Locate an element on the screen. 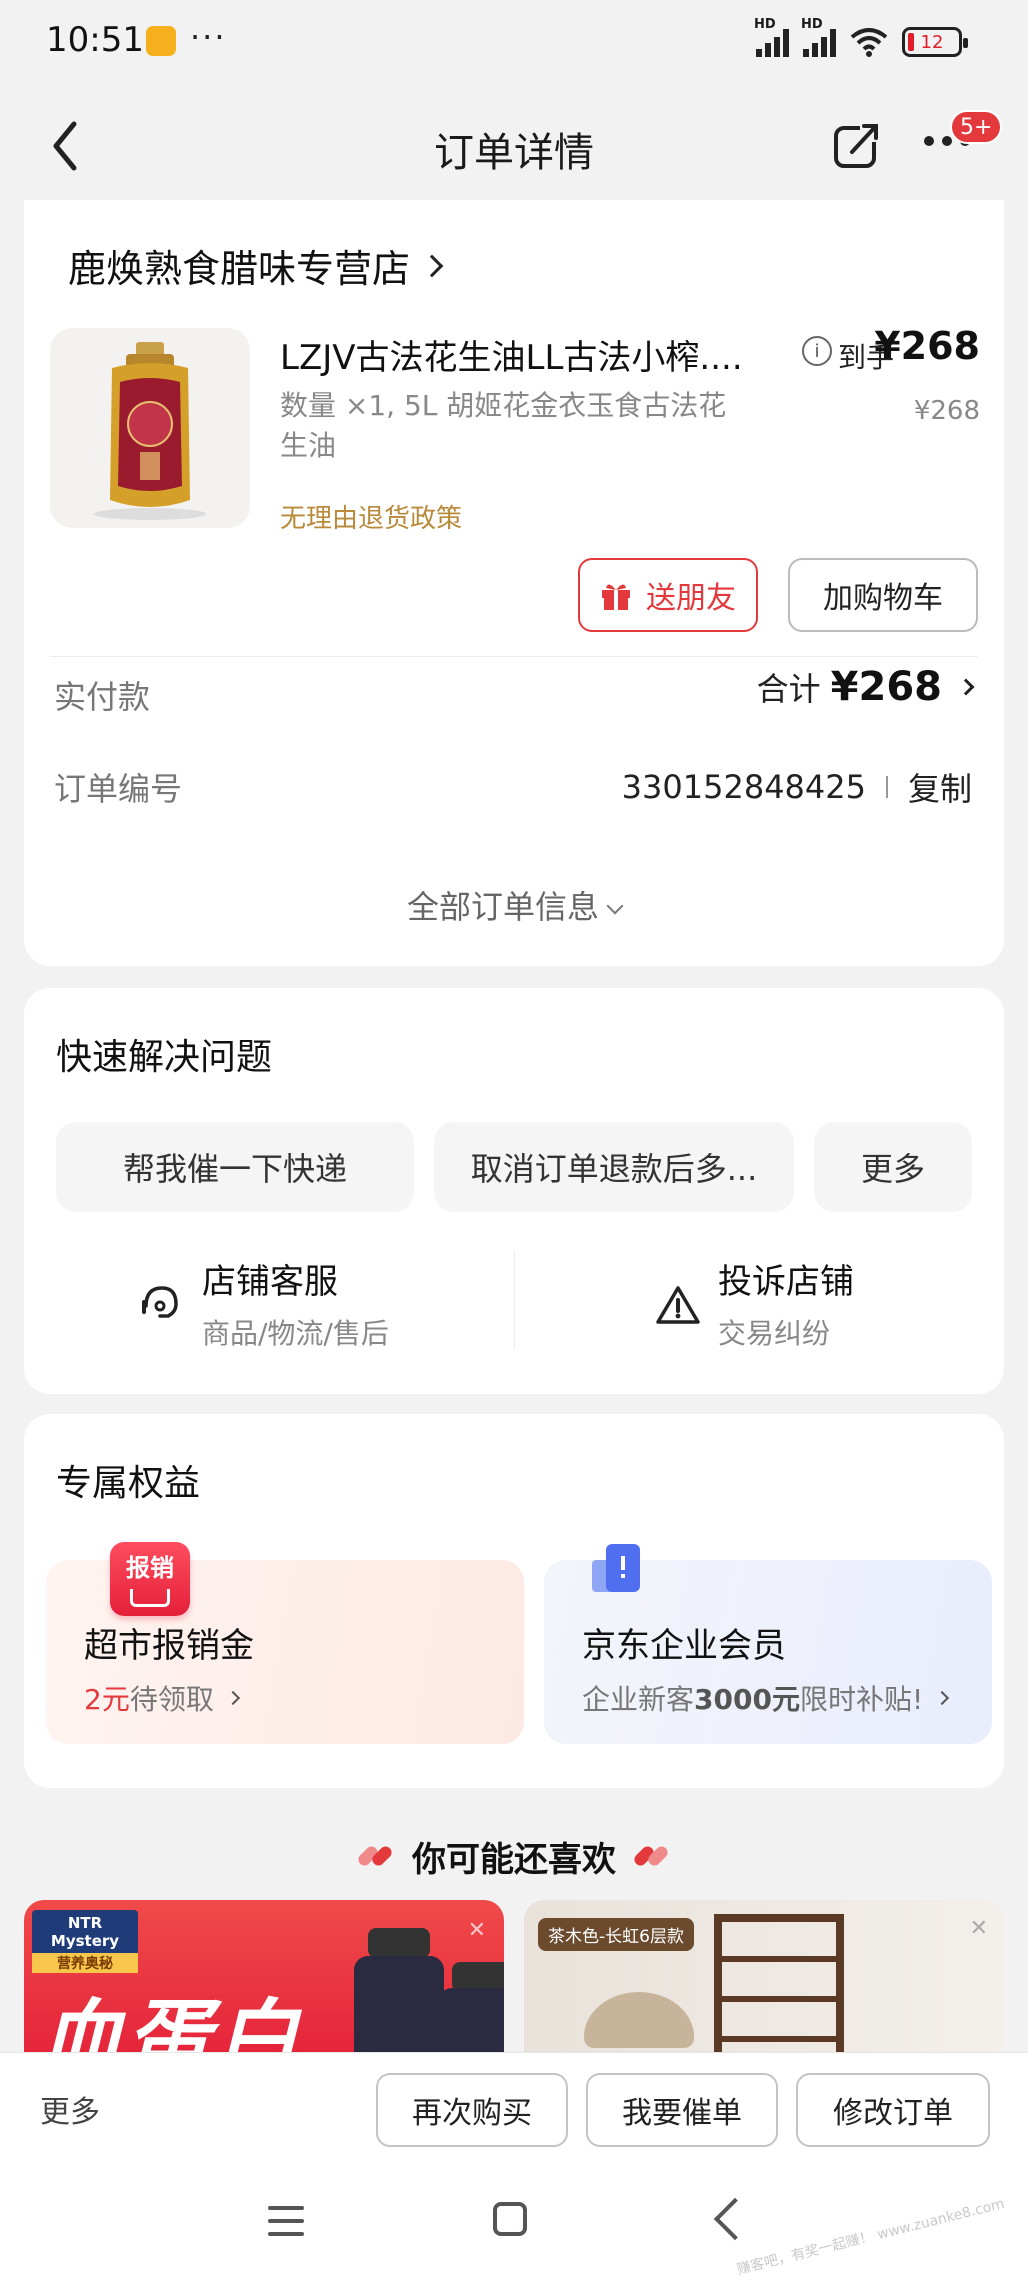 The height and width of the screenshot is (2284, 1028). recommend-item: 茶木色-长虹6层款 ✕ is located at coordinates (764, 1978).